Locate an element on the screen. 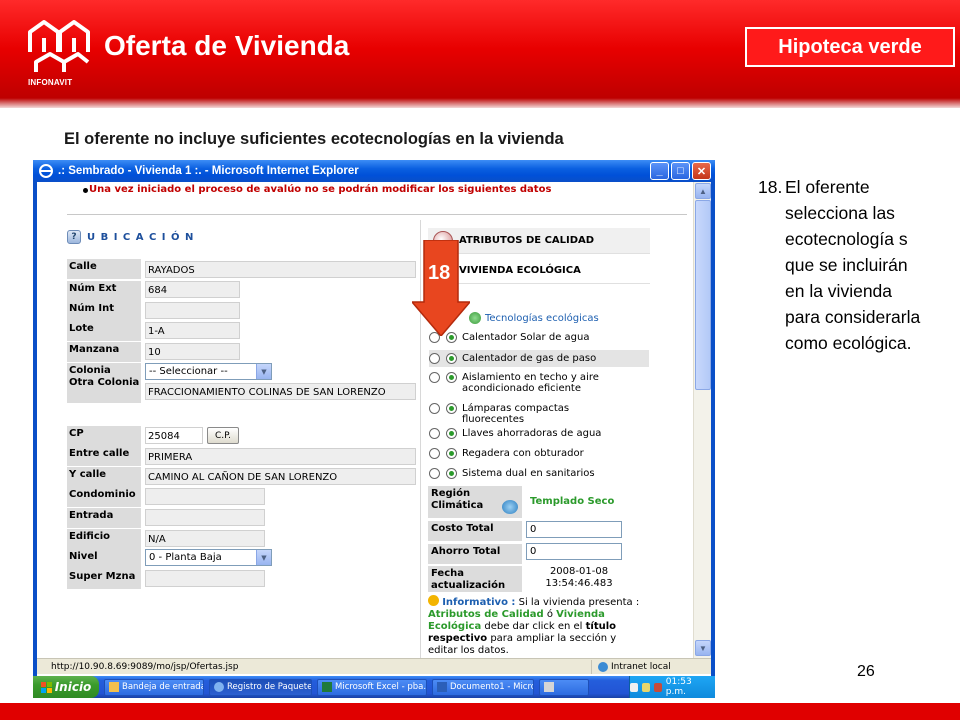  atributos-calidad-title: ATRIBUTOS DE CALIDAD is located at coordinates (527, 240).